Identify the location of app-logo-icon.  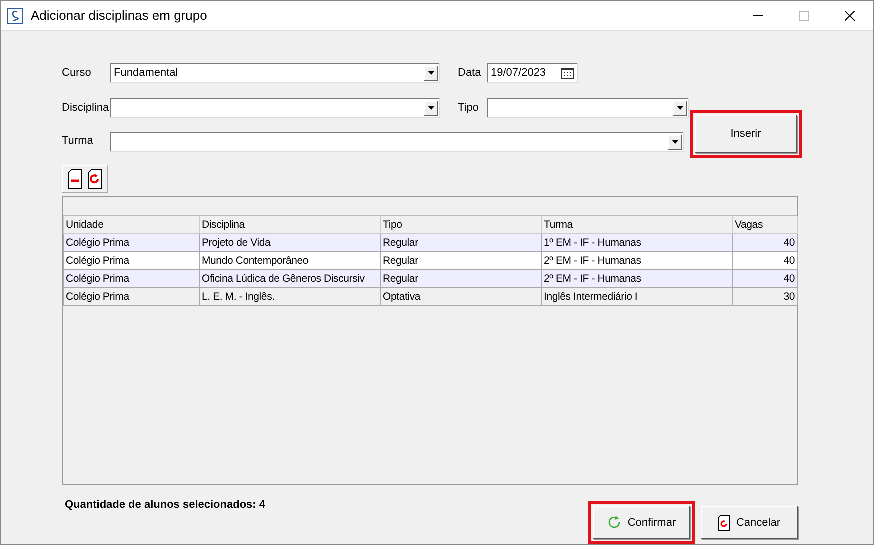
(15, 16).